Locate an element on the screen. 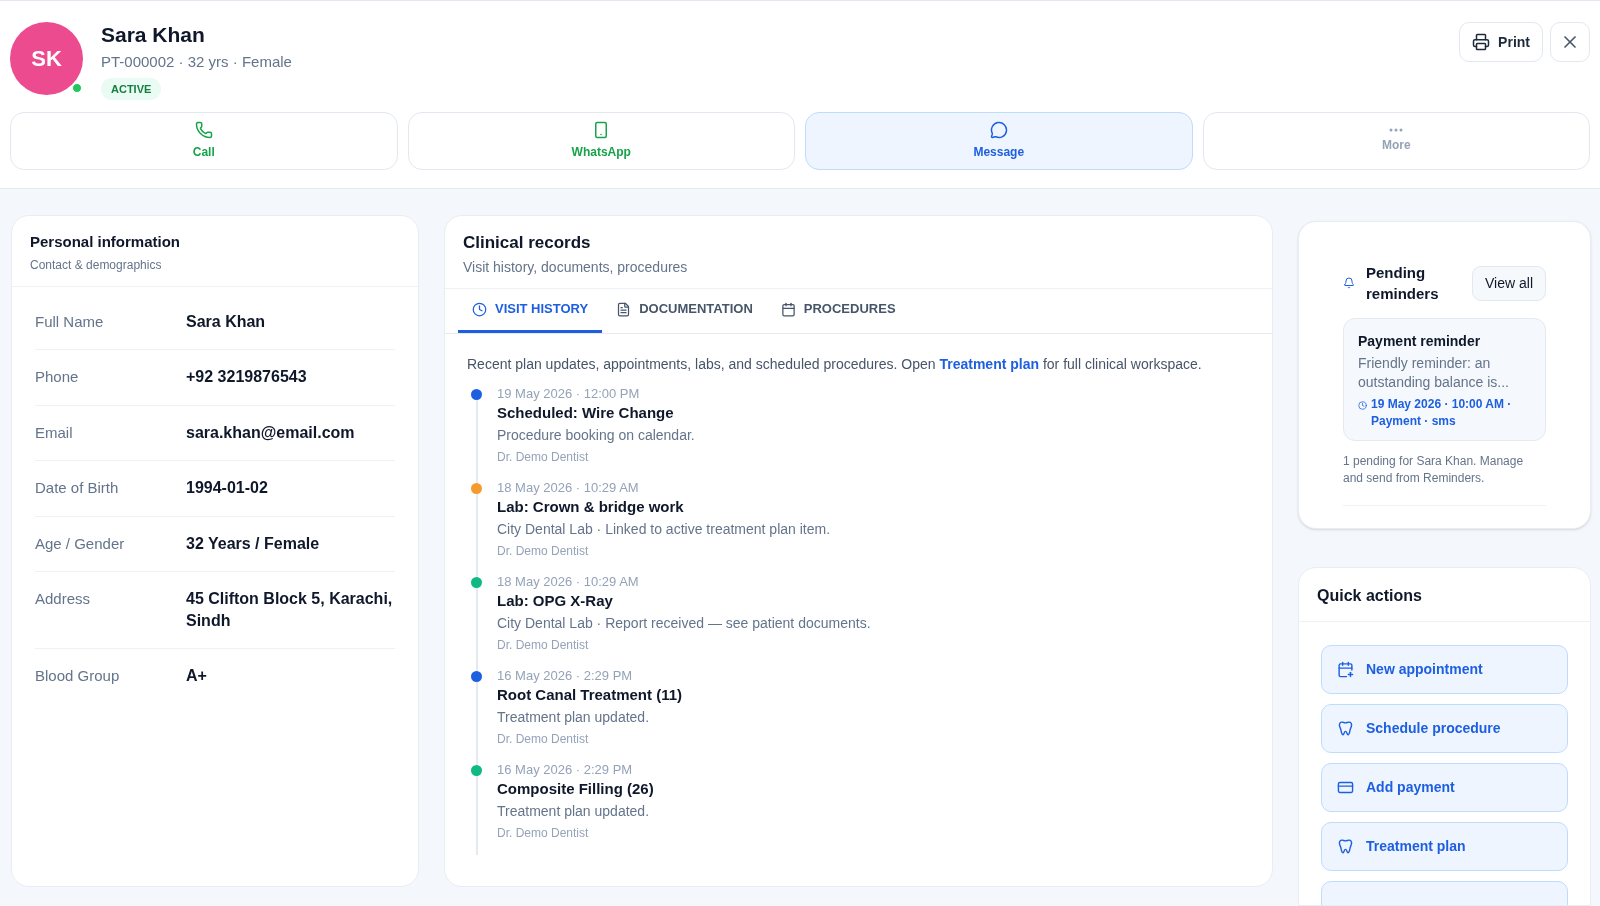  card-subtitle: Visit history, documents, procedures is located at coordinates (576, 267).